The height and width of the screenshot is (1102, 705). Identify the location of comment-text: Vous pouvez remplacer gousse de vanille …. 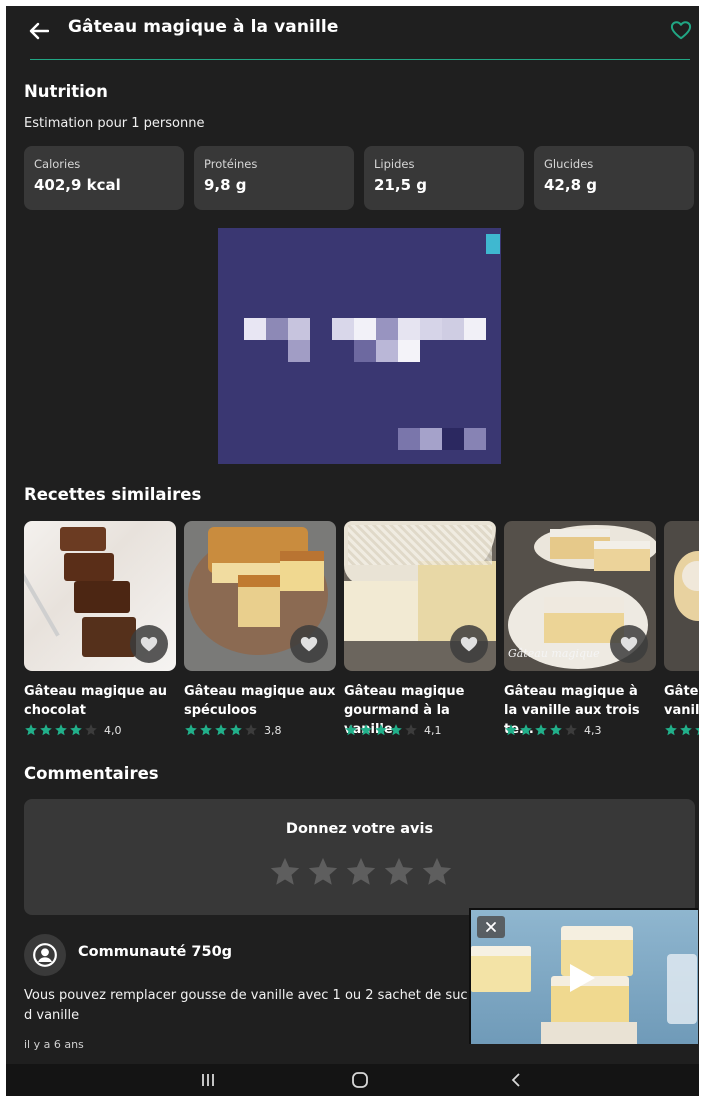
(246, 1005).